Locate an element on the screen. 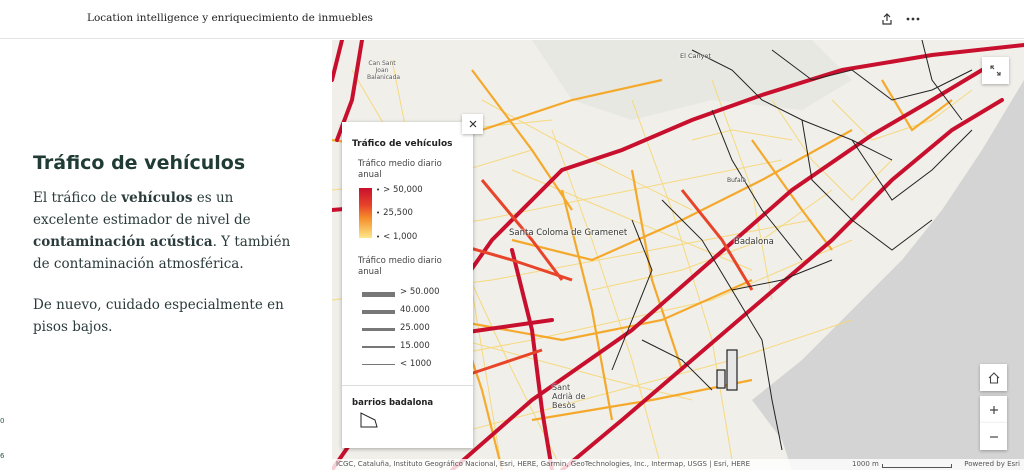 The width and height of the screenshot is (1024, 470). color-ramp is located at coordinates (365, 213).